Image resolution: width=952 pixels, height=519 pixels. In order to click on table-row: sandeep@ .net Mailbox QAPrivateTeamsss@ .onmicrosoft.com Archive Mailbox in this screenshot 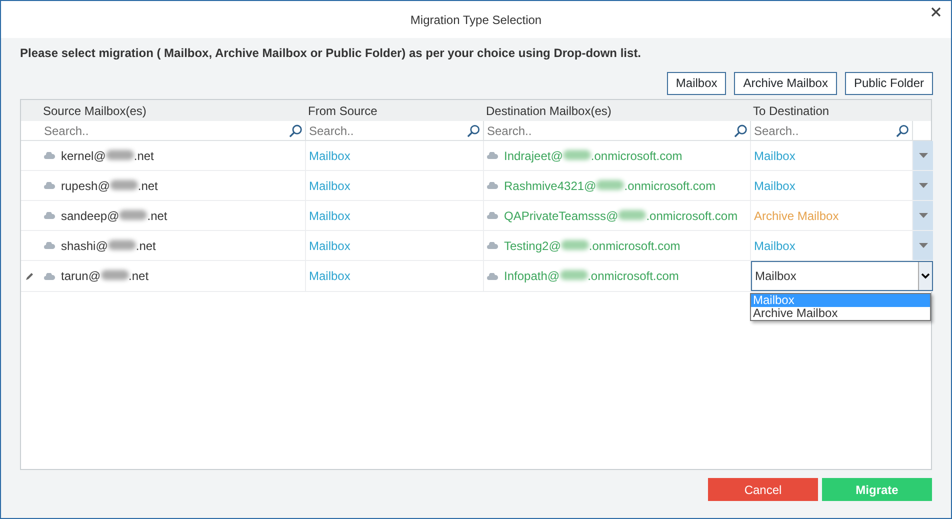, I will do `click(476, 216)`.